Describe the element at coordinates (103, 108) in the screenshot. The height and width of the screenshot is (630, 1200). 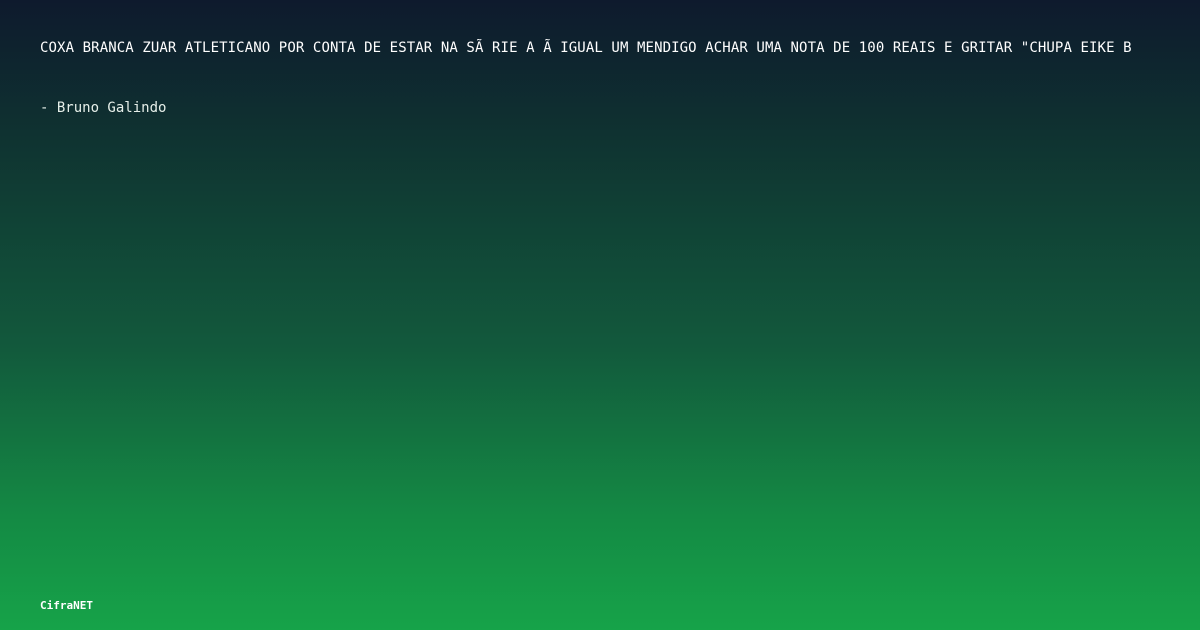
I see `quote-author: - Bruno Galindo` at that location.